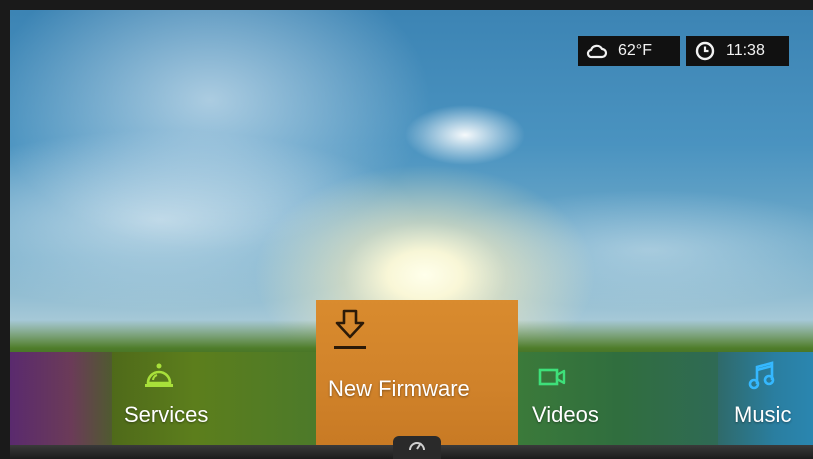  What do you see at coordinates (745, 50) in the screenshot?
I see `time-text: 11:38` at bounding box center [745, 50].